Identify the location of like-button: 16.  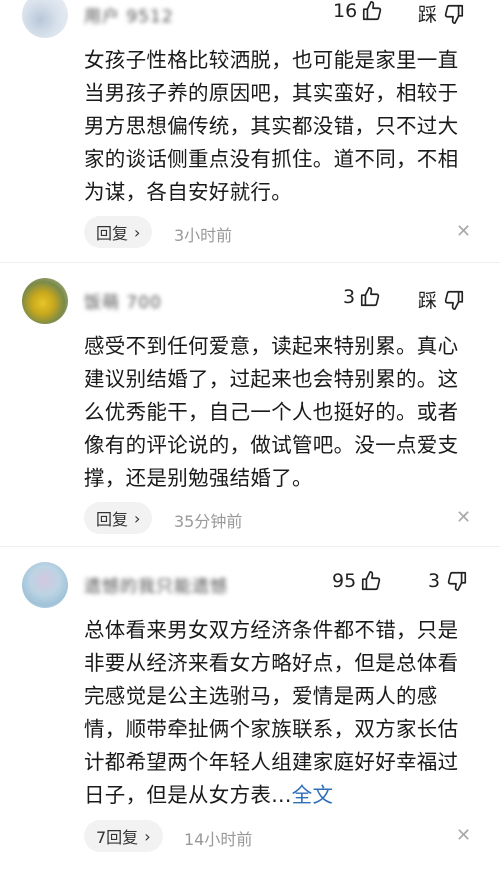
(358, 11).